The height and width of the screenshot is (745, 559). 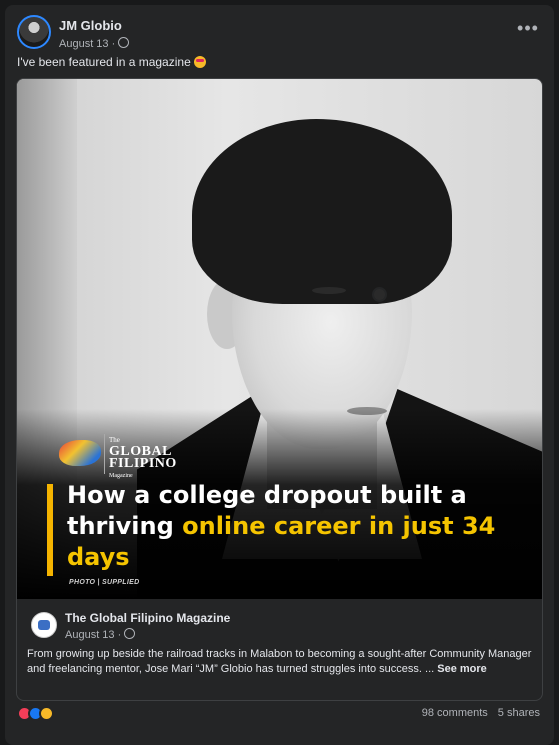 I want to click on star-struck-emoji-icon, so click(x=199, y=62).